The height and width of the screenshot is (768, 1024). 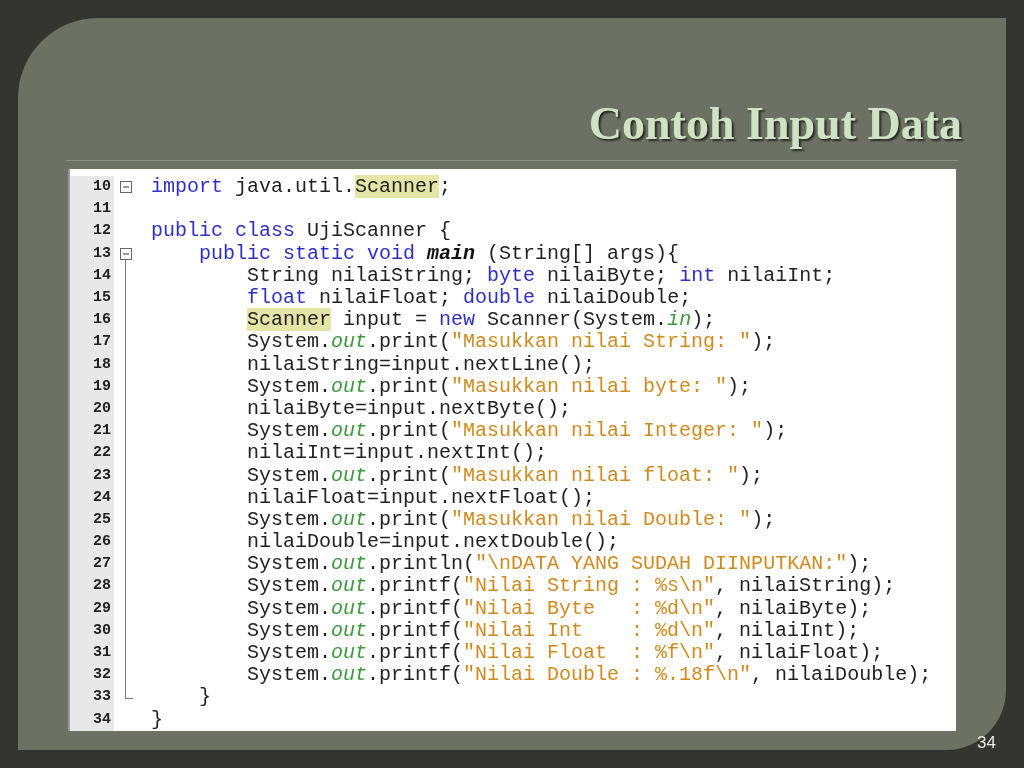 I want to click on code-line: System.out.printf("Nilai Float : %f\n", nilaiFloat);, so click(x=565, y=653).